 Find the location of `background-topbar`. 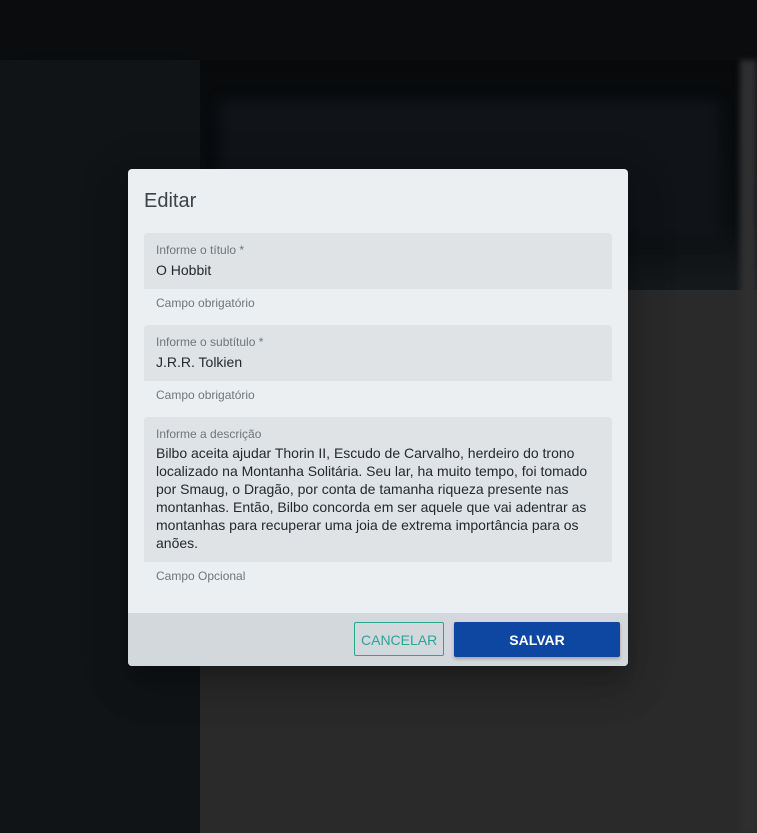

background-topbar is located at coordinates (378, 30).